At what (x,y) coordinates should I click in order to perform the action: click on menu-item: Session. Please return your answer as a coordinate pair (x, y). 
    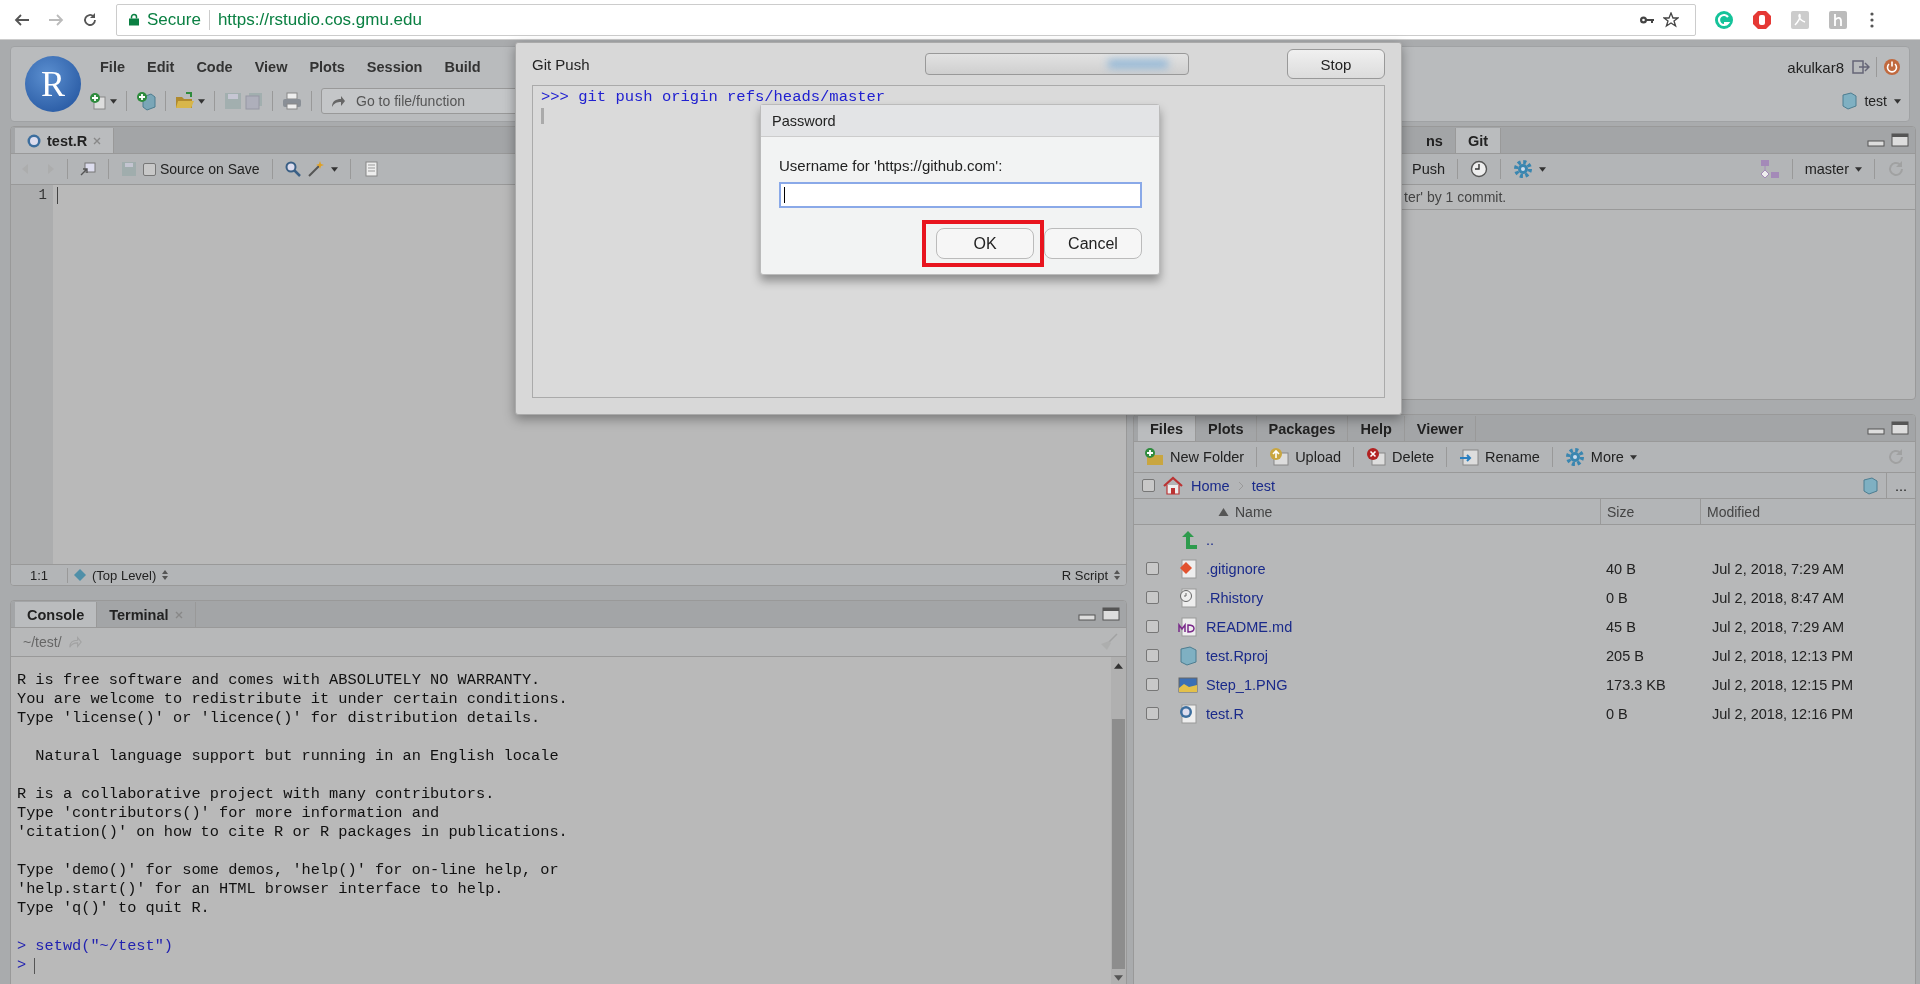
    Looking at the image, I should click on (394, 67).